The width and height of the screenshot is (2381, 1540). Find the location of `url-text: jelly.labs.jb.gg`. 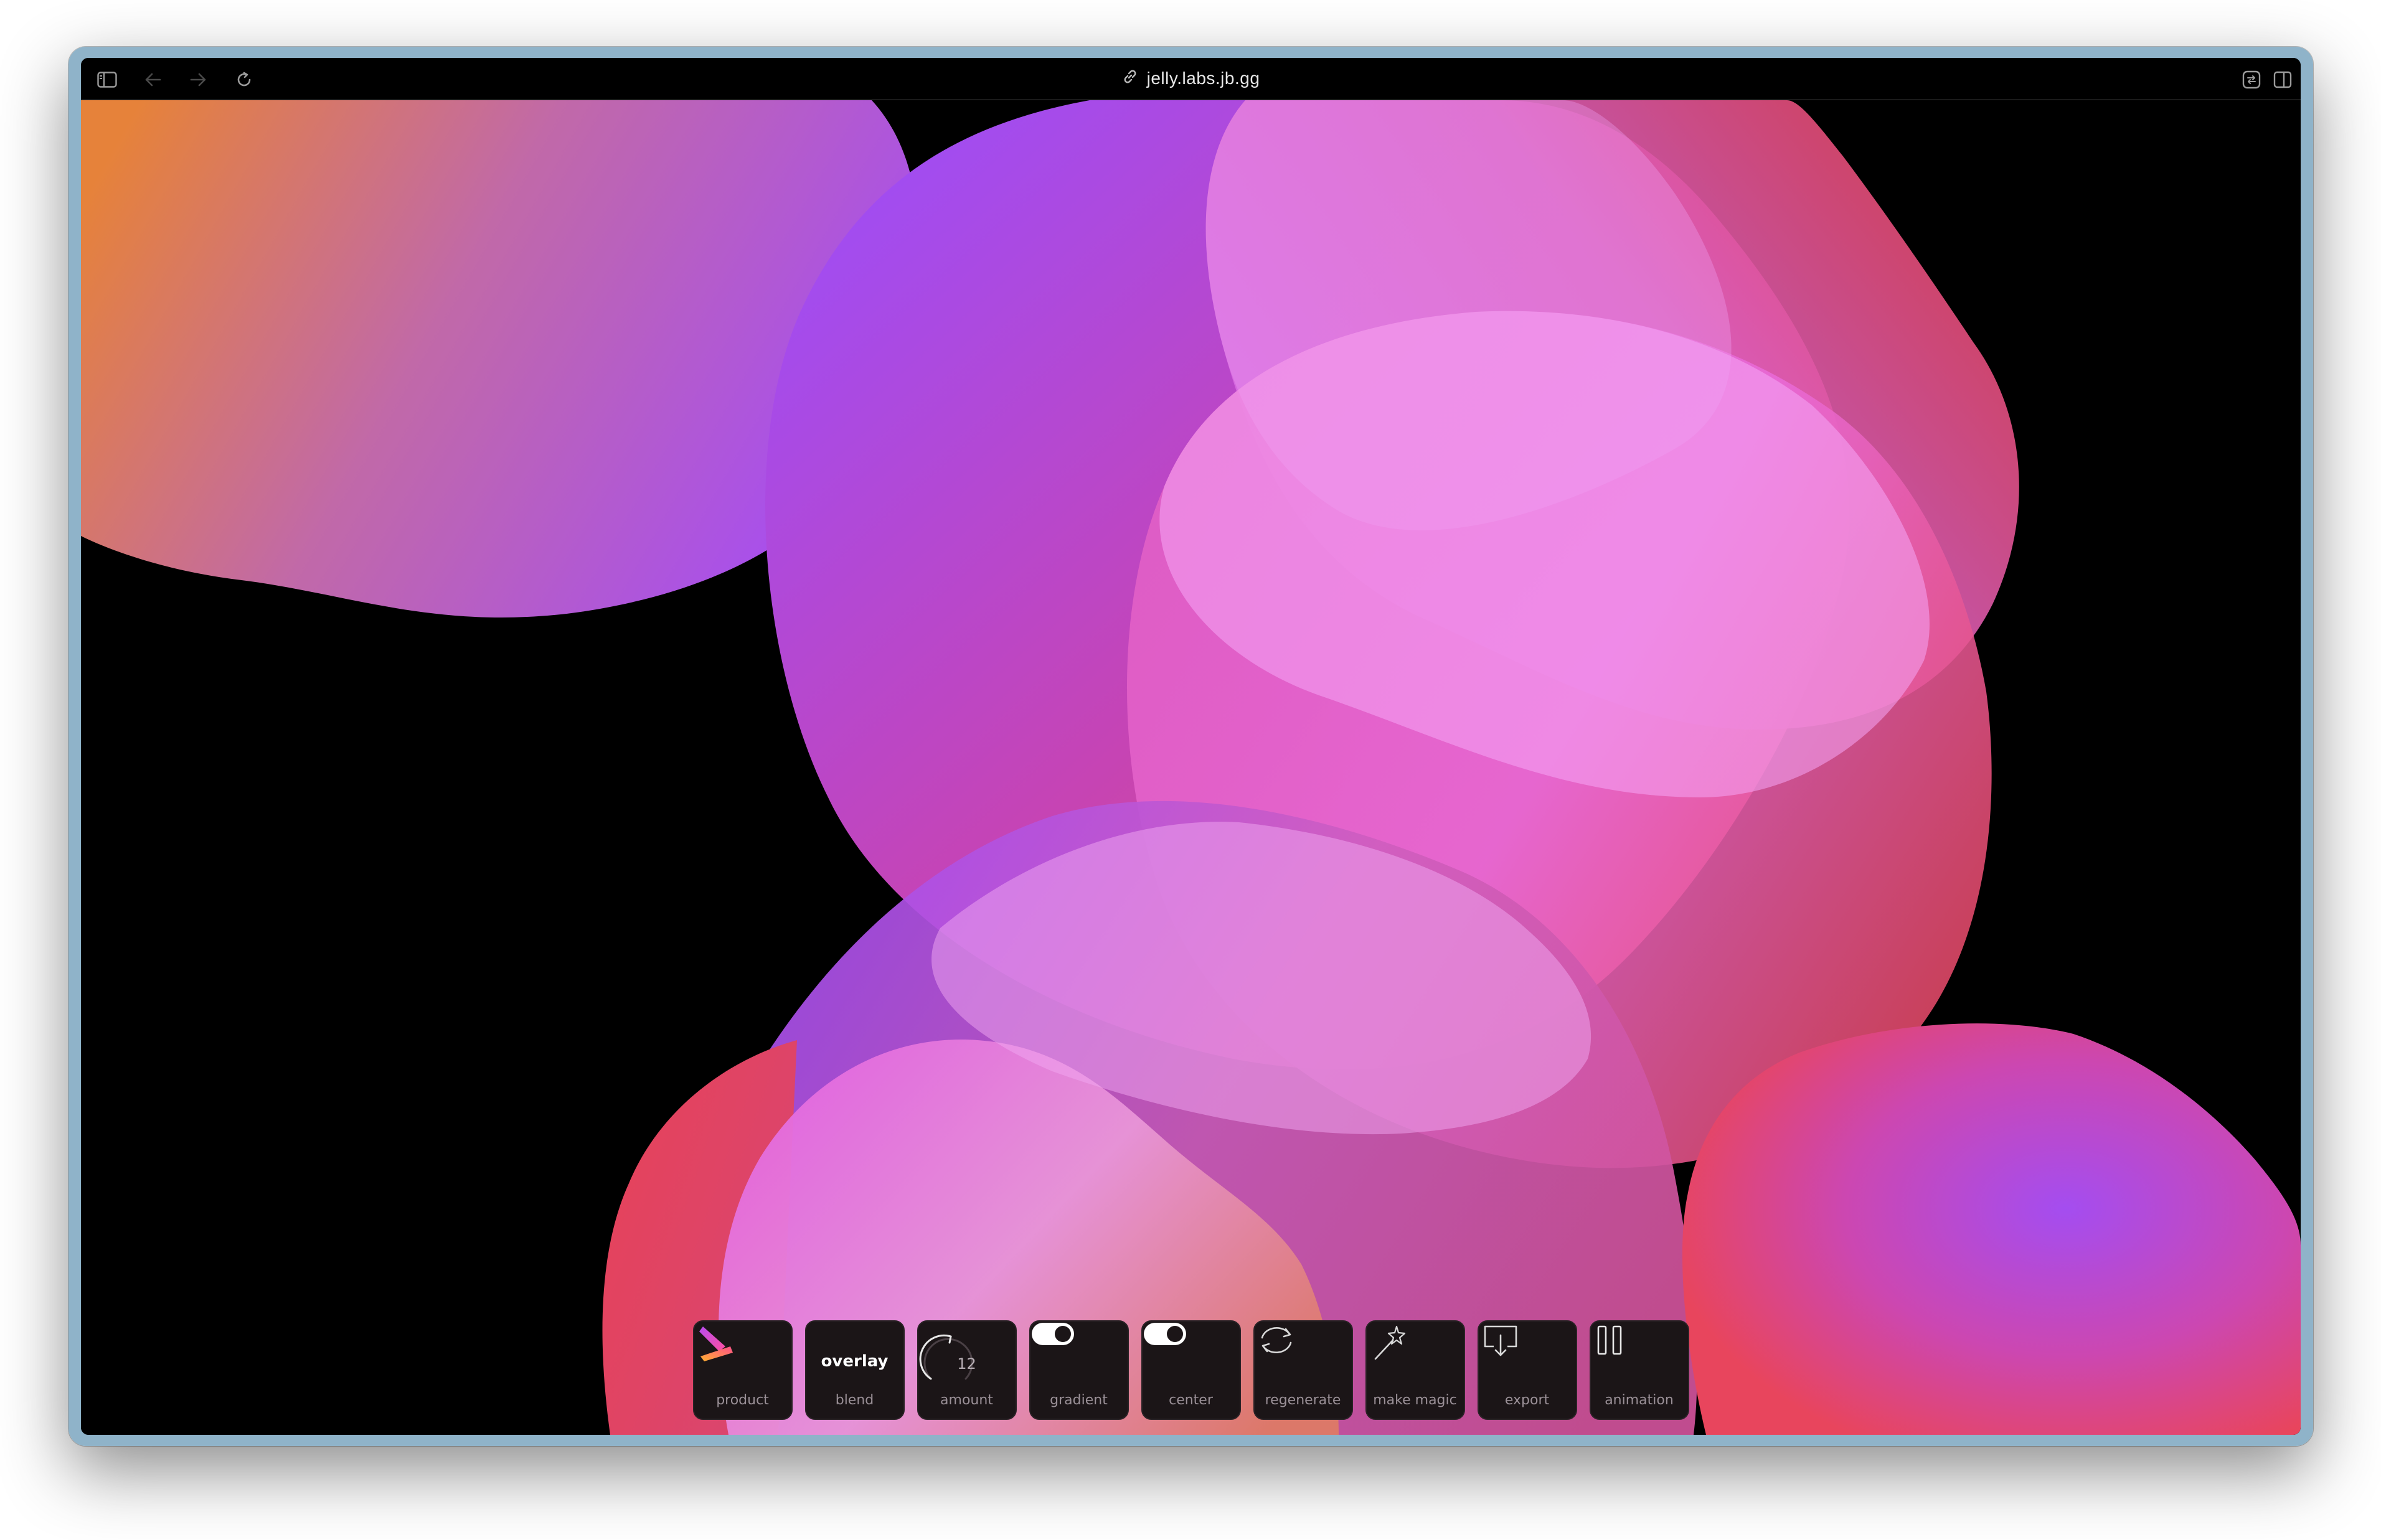

url-text: jelly.labs.jb.gg is located at coordinates (1203, 78).